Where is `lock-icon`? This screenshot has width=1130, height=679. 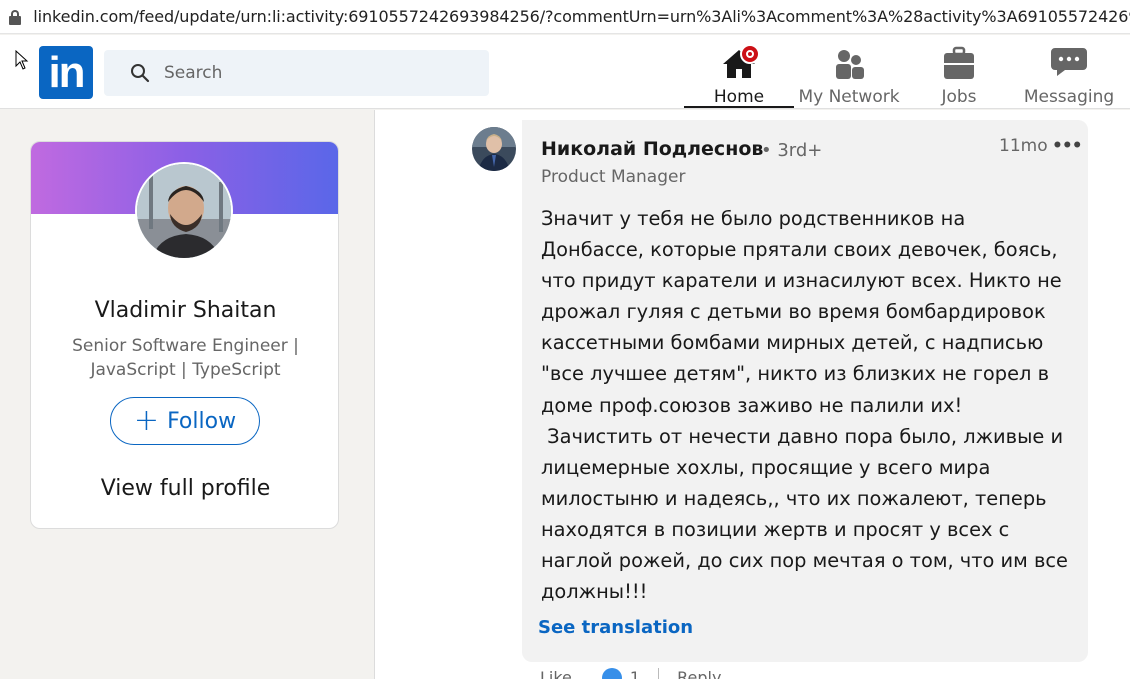 lock-icon is located at coordinates (14, 17).